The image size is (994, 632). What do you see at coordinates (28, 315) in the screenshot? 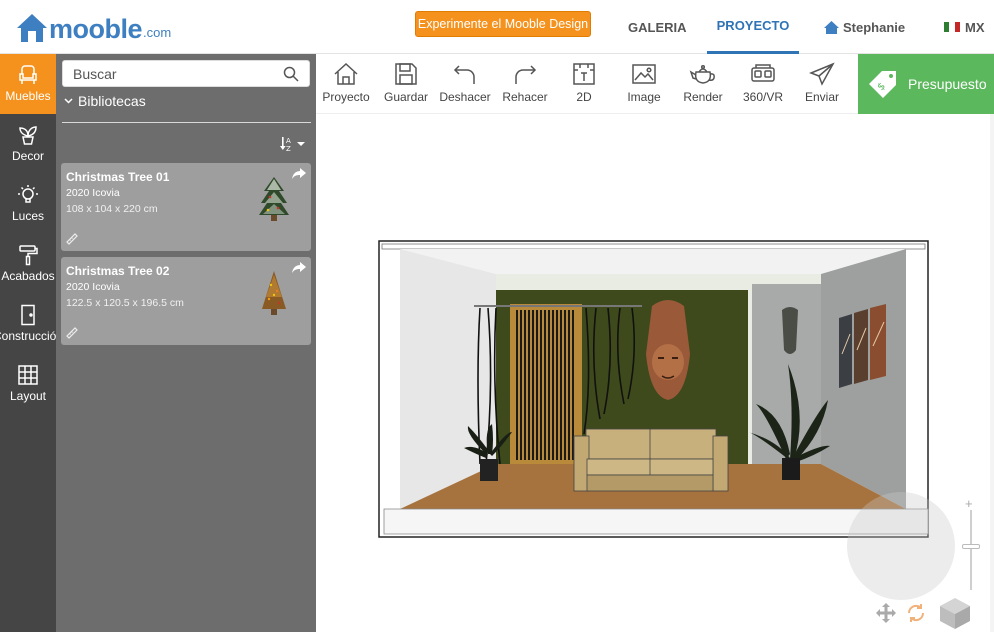
I see `door-icon` at bounding box center [28, 315].